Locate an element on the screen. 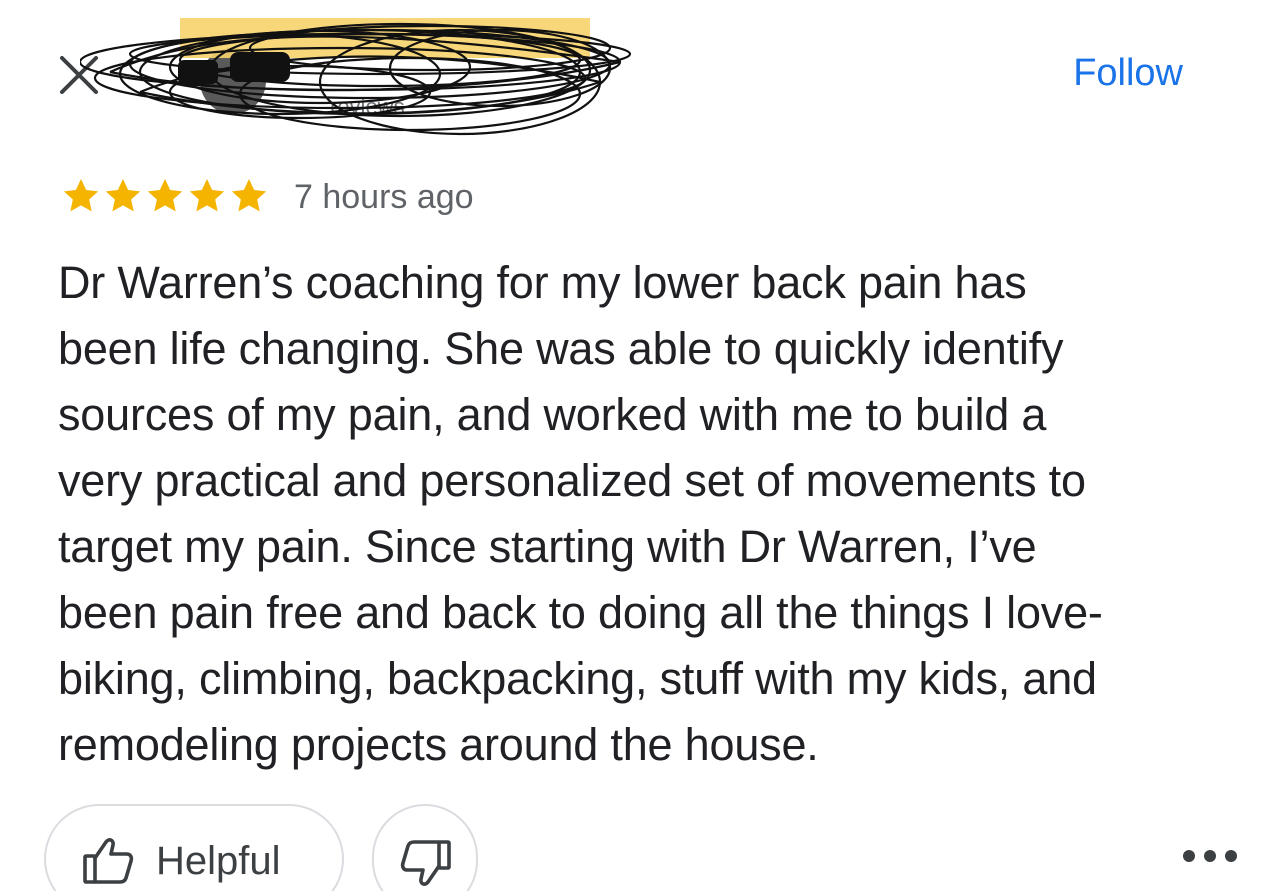 Image resolution: width=1281 pixels, height=891 pixels. follow-button: Follow is located at coordinates (1128, 73).